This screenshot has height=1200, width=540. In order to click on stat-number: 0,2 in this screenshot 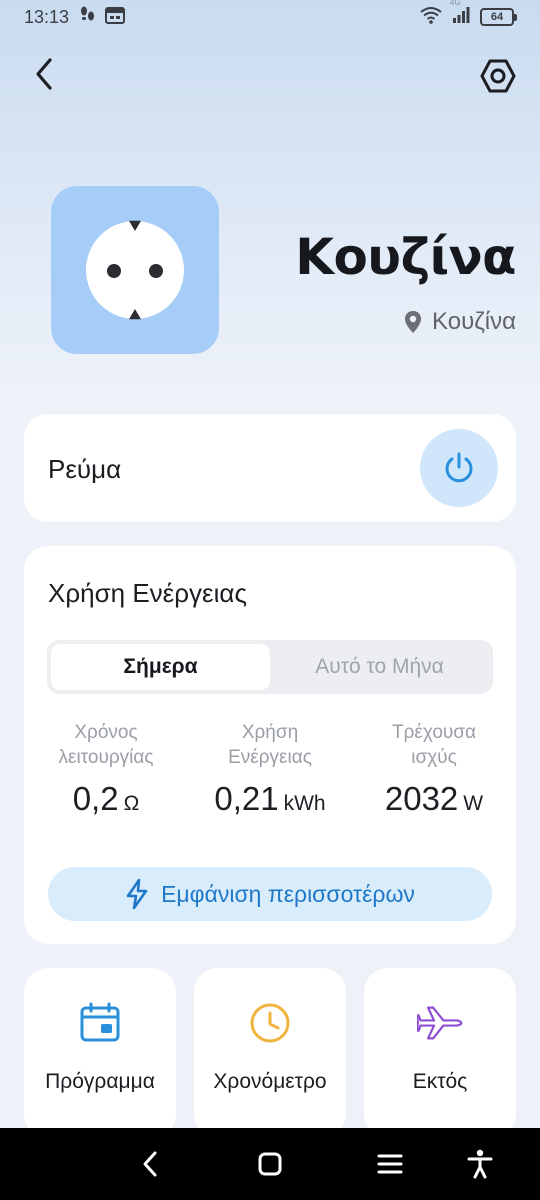, I will do `click(95, 798)`.